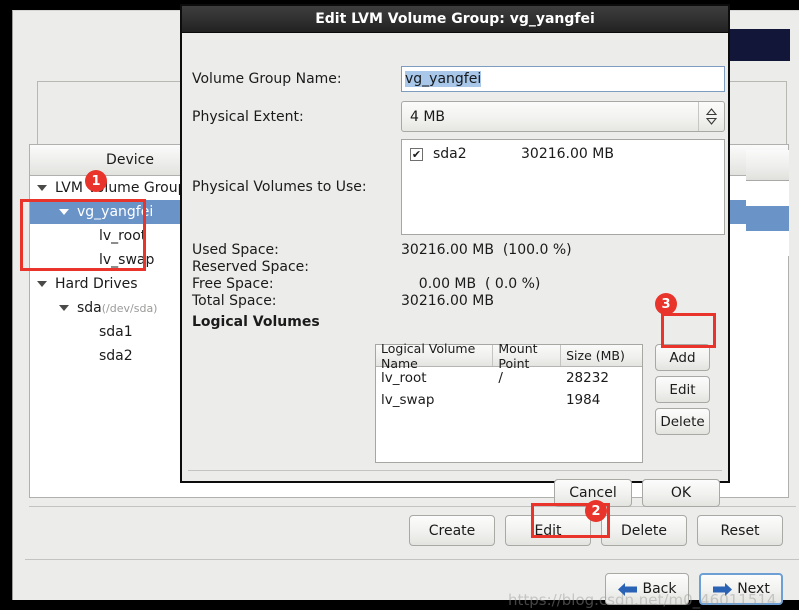 This screenshot has width=799, height=610. Describe the element at coordinates (563, 79) in the screenshot. I see `volume-group-name-input: vg_yangfei` at that location.